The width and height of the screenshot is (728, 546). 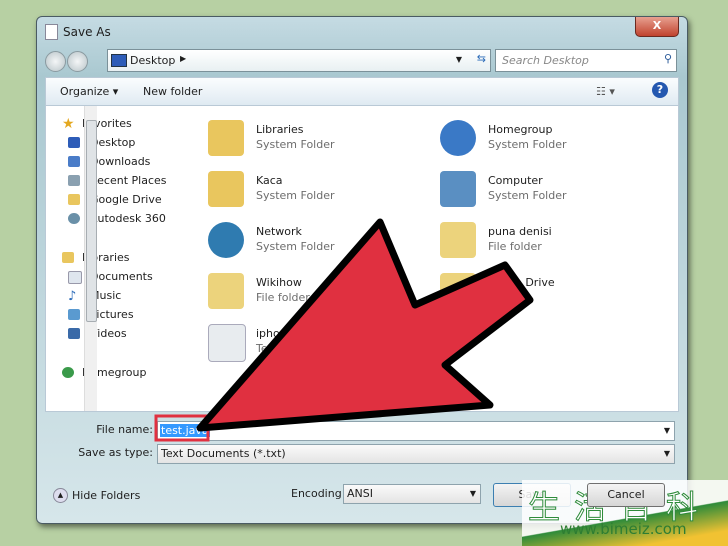 What do you see at coordinates (265, 348) in the screenshot?
I see `item-type: Tex` at bounding box center [265, 348].